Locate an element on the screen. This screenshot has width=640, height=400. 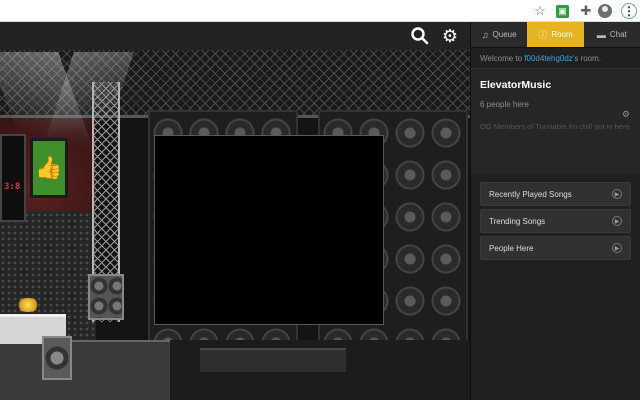
sidebar-tabs: ♫ Queue ⓘ Room ▬ Chat is located at coordinates (555, 35).